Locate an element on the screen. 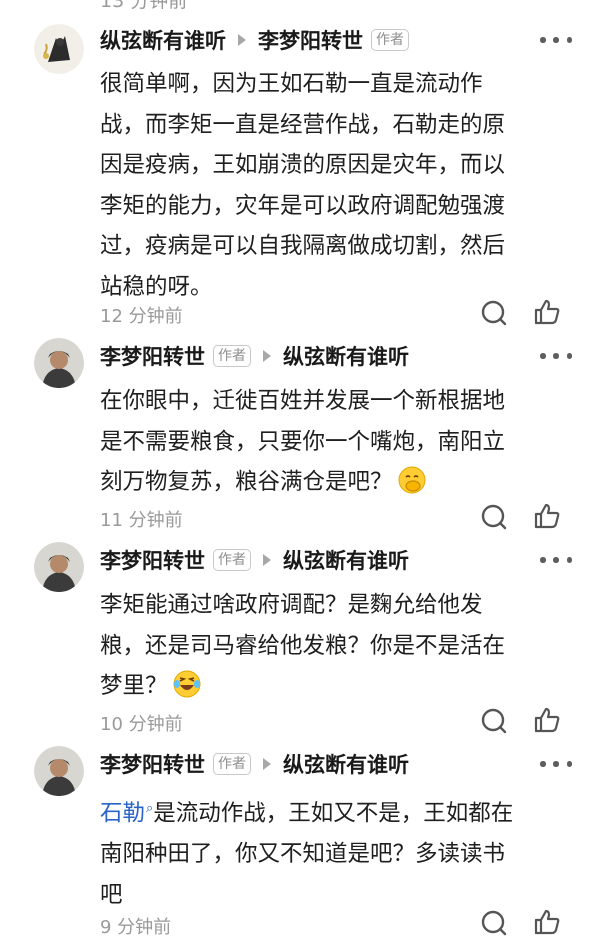 The image size is (600, 942). previous-comment-time: 13 分钟前 is located at coordinates (144, 6).